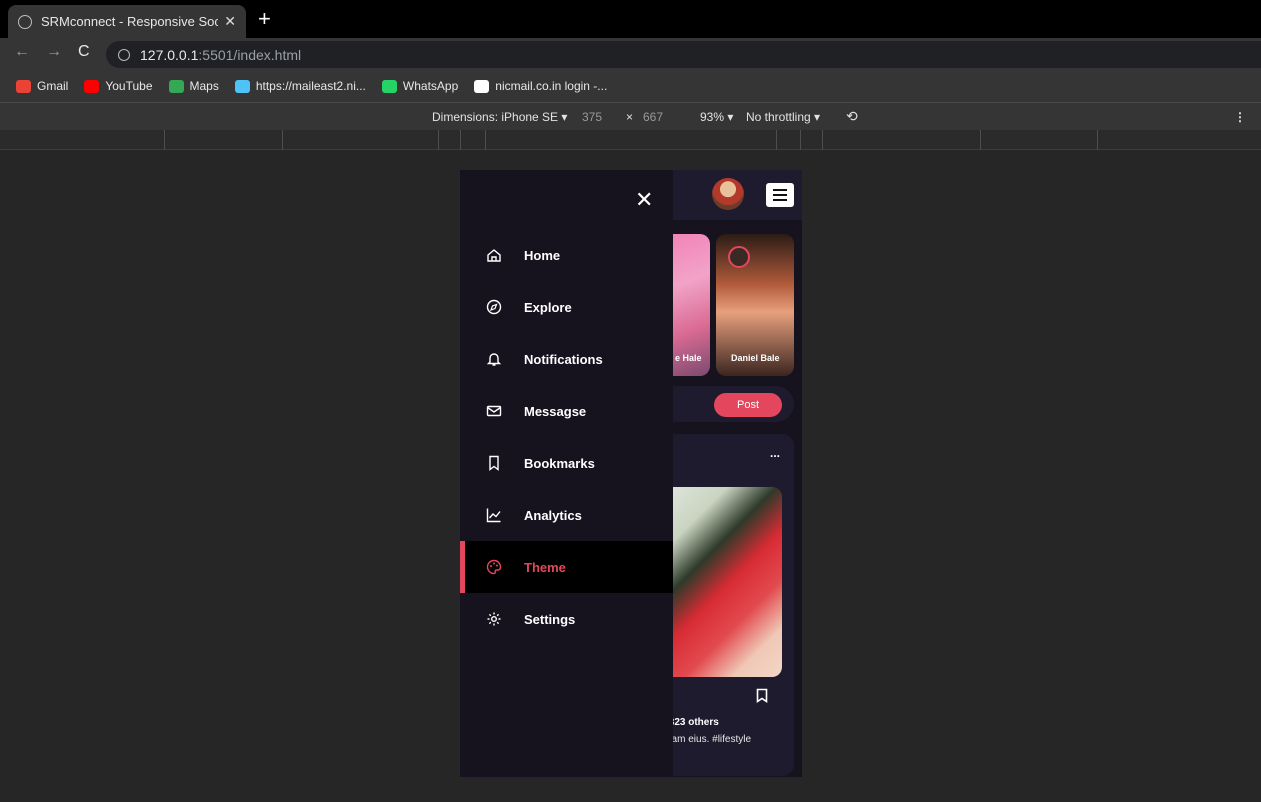  I want to click on bookmark-label: Gmail, so click(53, 86).